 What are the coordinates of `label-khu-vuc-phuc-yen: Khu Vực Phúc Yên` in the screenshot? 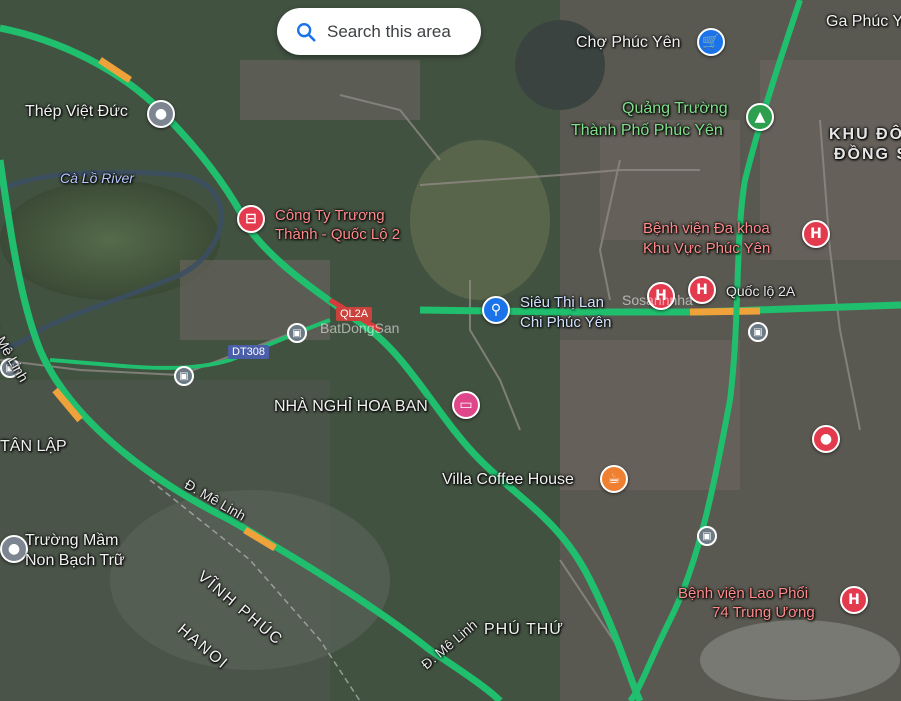 It's located at (706, 248).